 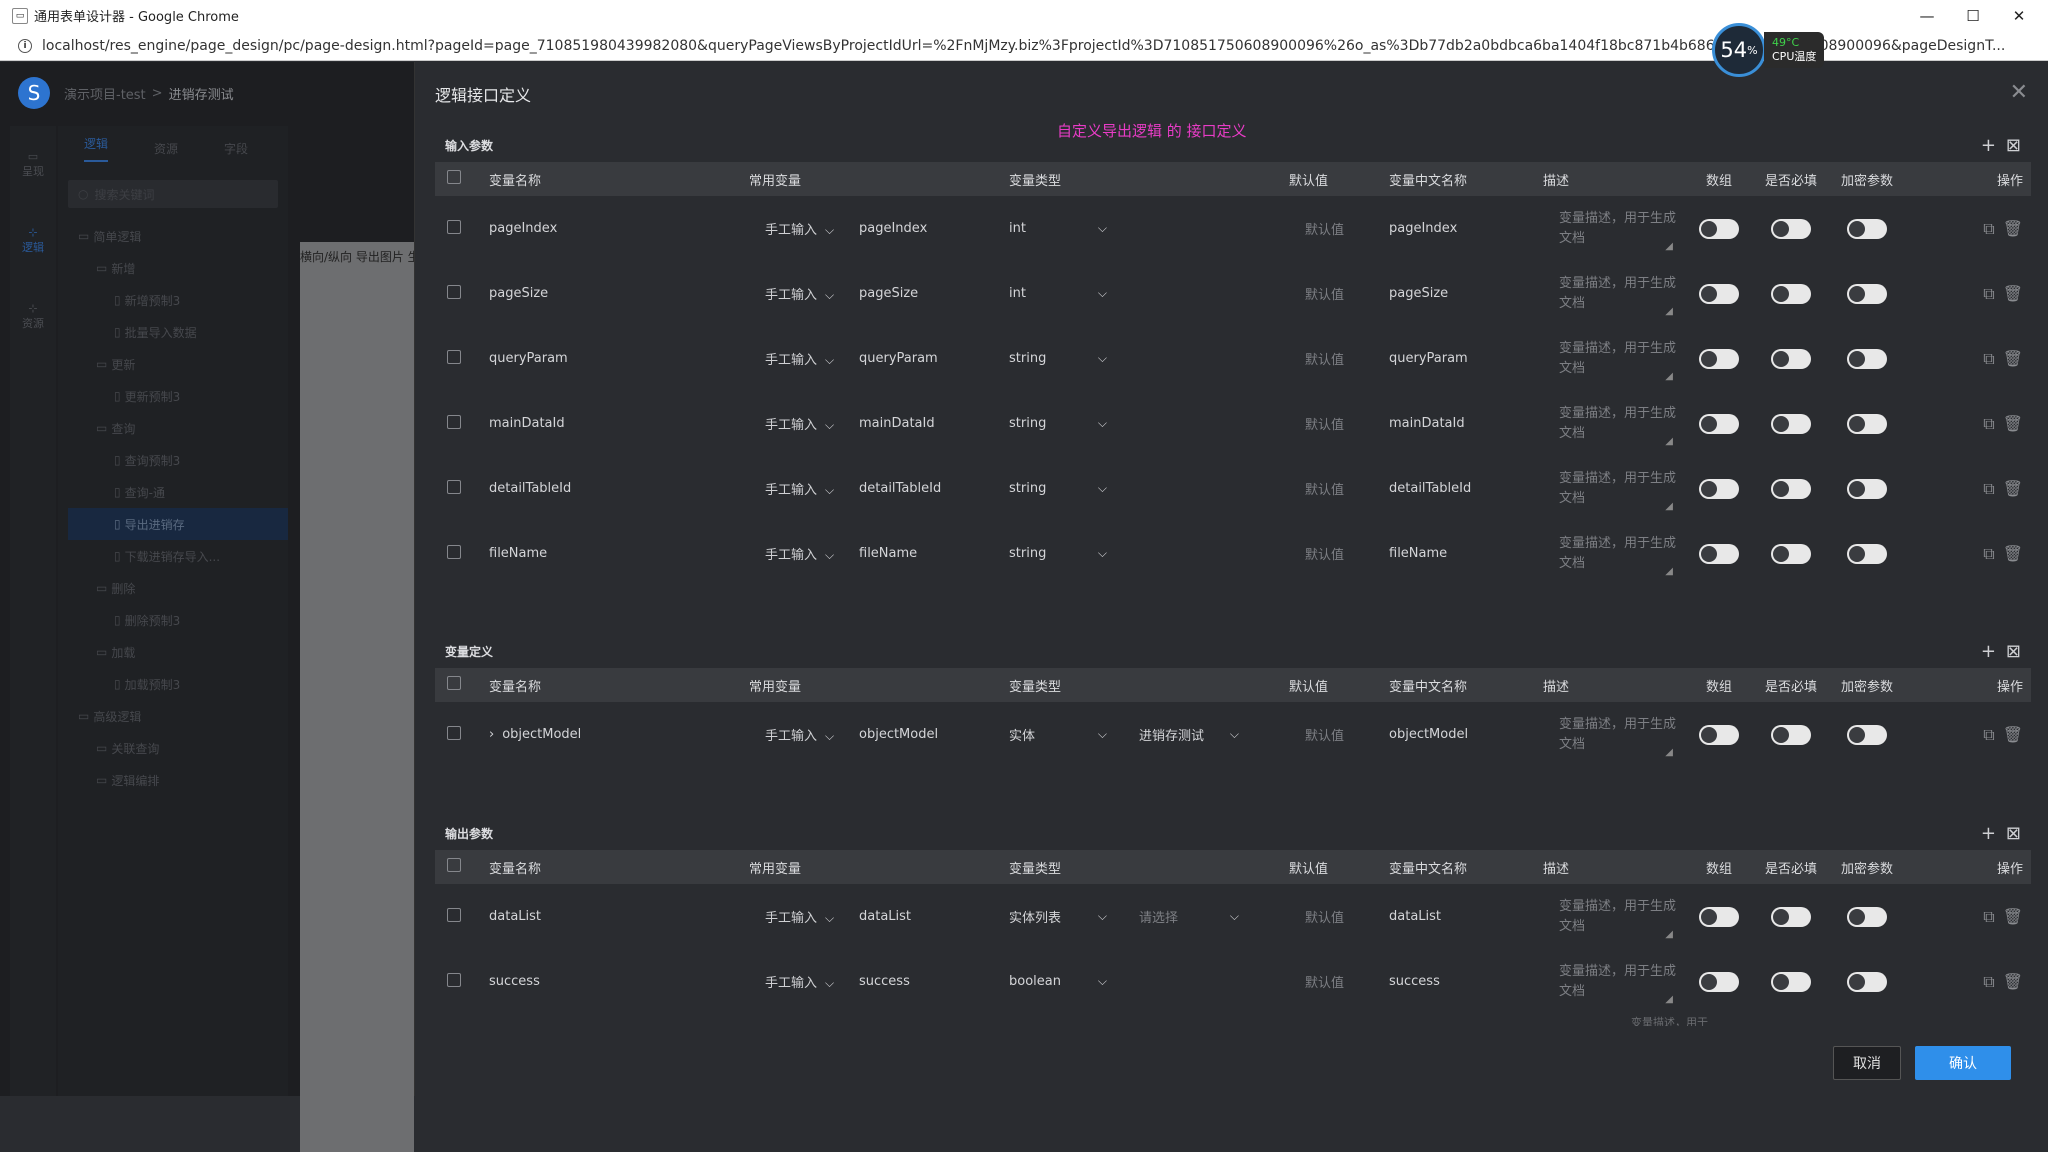 What do you see at coordinates (1069, 734) in the screenshot?
I see `type-select: 实体 ⌵` at bounding box center [1069, 734].